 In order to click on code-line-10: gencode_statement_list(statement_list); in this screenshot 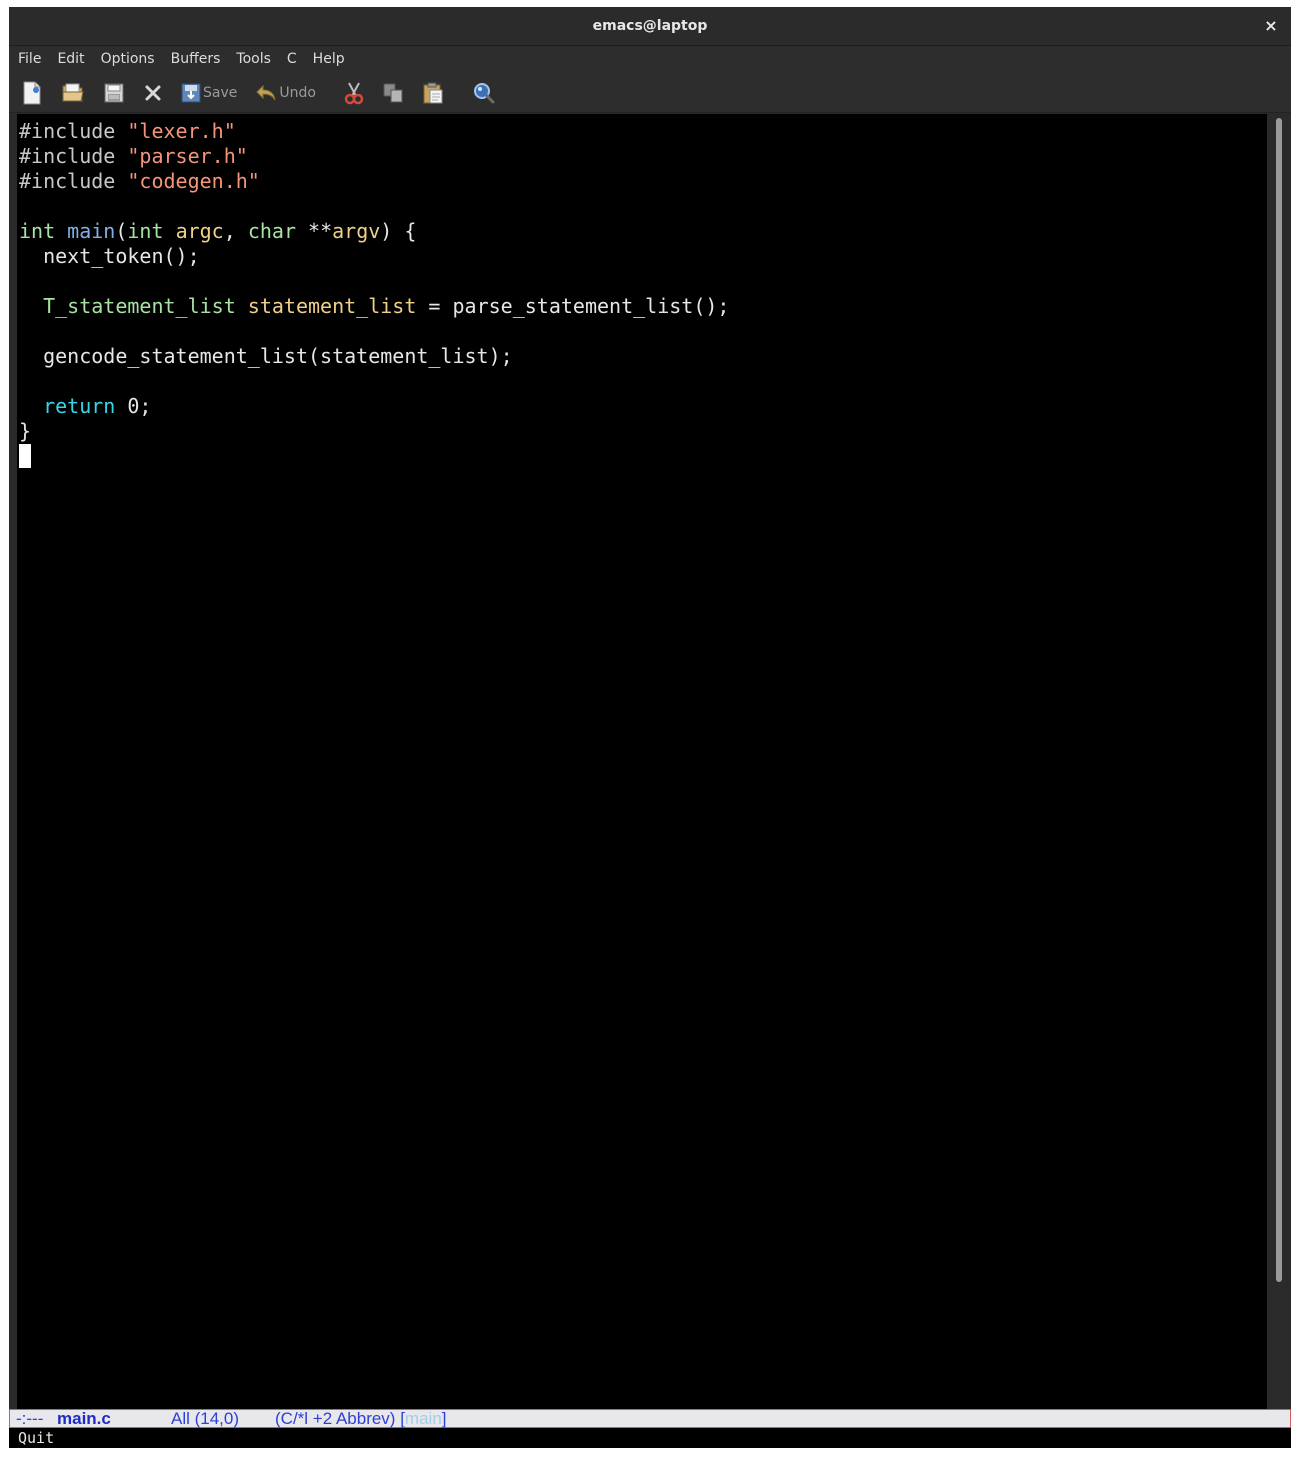, I will do `click(266, 356)`.